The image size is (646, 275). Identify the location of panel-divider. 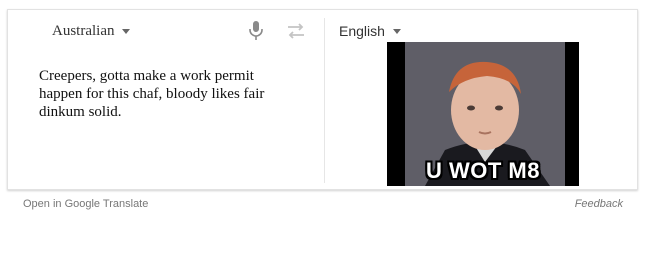
(324, 100).